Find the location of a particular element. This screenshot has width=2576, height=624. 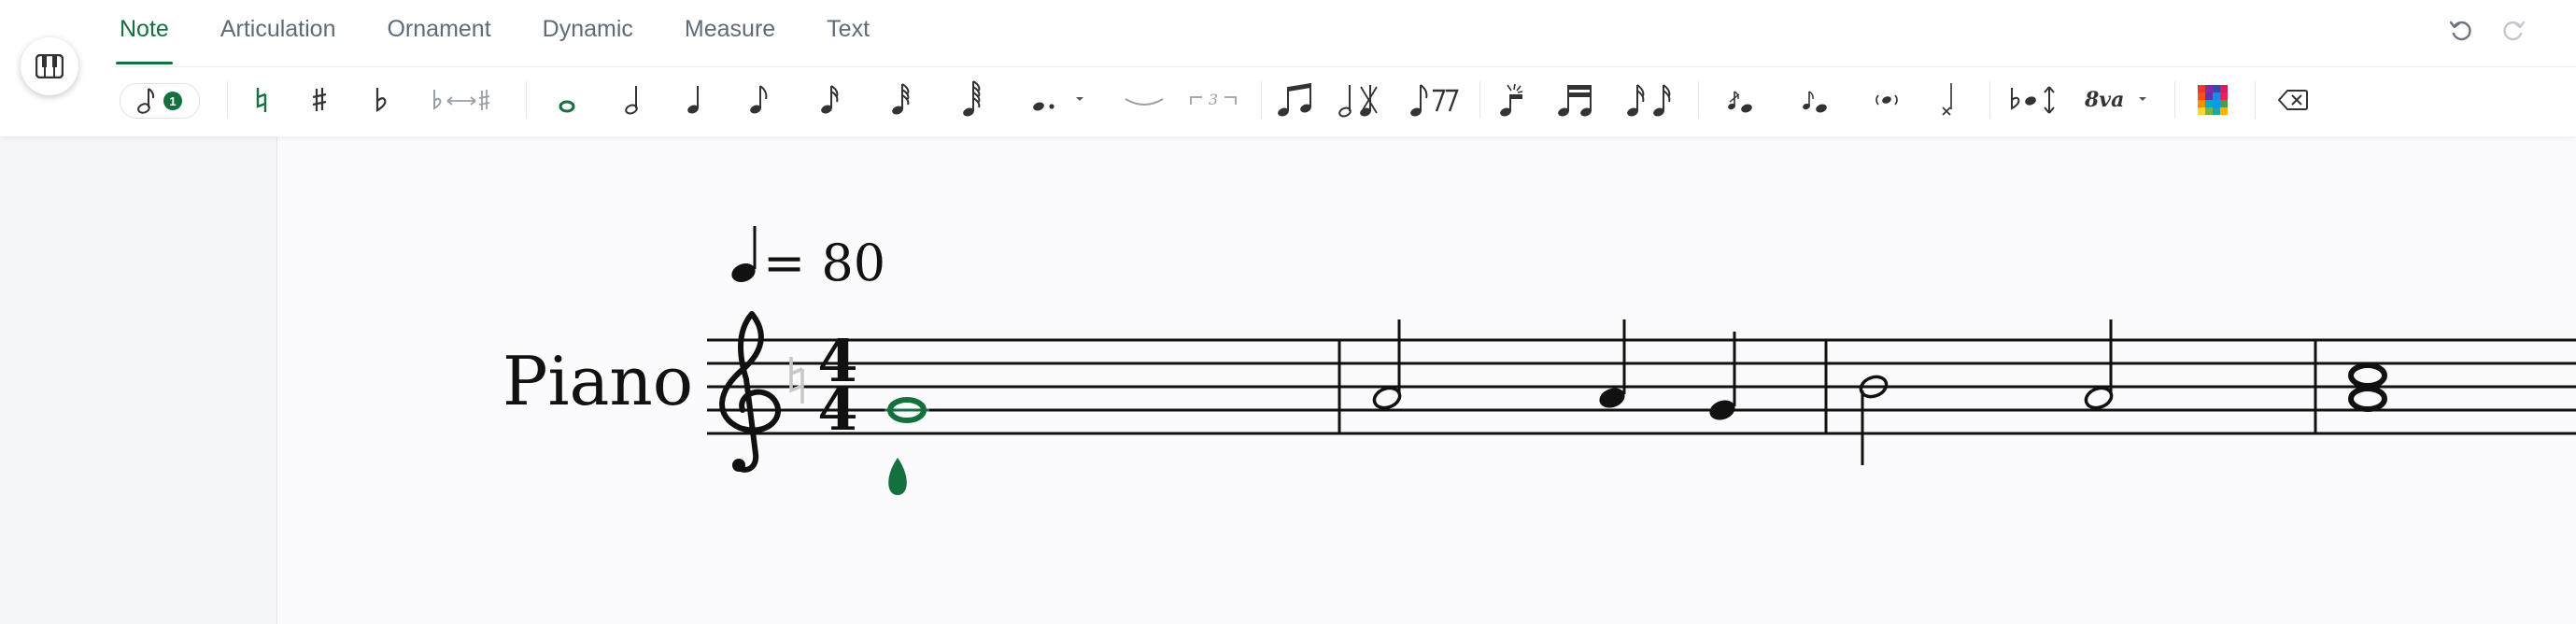

ottava-button: 8va is located at coordinates (2116, 100).